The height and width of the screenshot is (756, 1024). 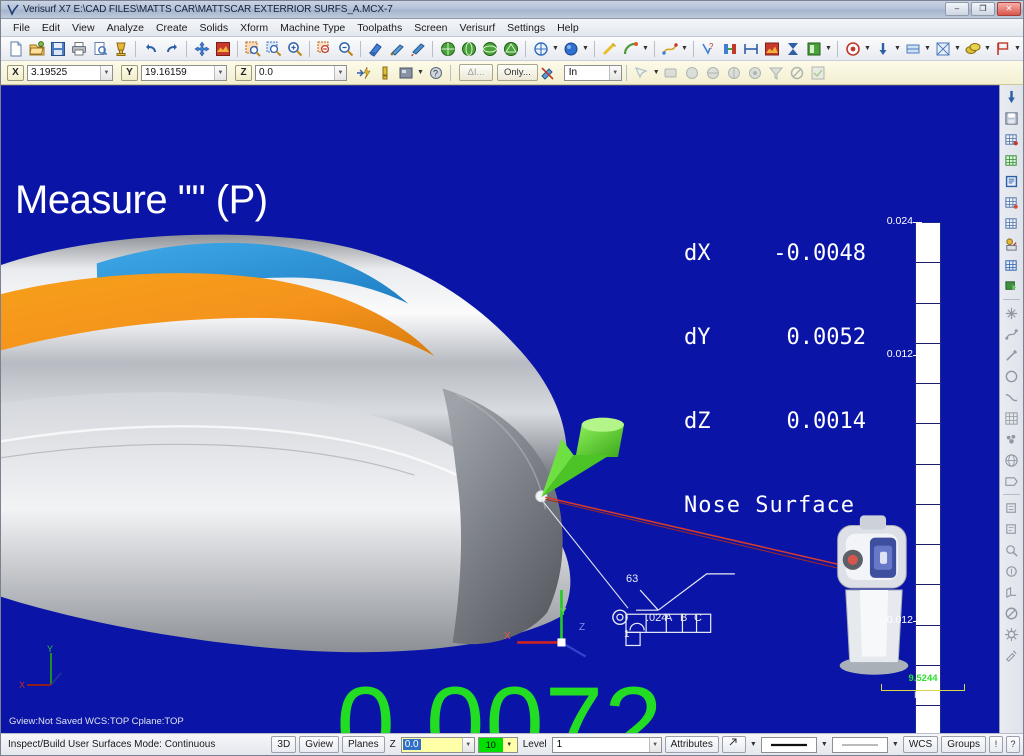 What do you see at coordinates (792, 49) in the screenshot?
I see `toolpath-sum-icon` at bounding box center [792, 49].